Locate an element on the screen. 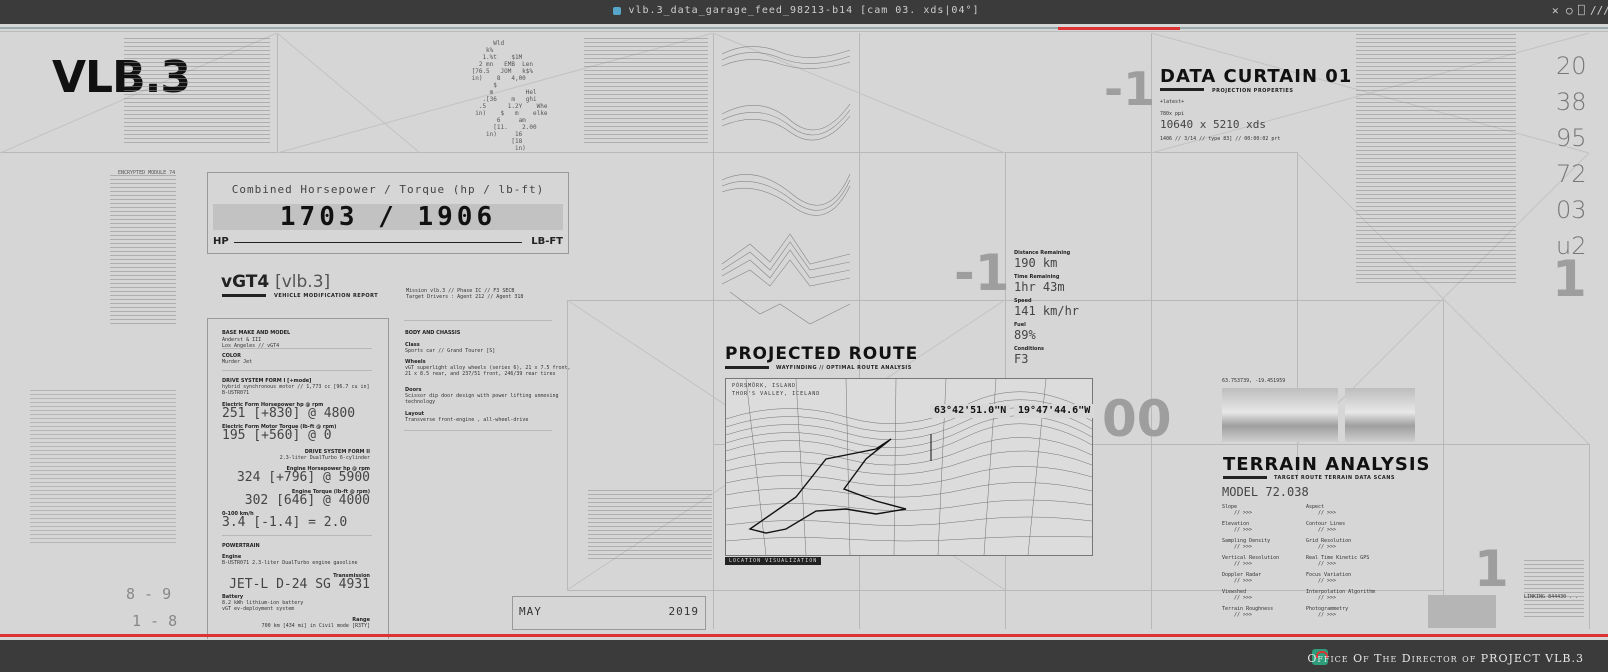  range-value: 700 km [434 mi] in Civil mode [R3TY] is located at coordinates (315, 626).